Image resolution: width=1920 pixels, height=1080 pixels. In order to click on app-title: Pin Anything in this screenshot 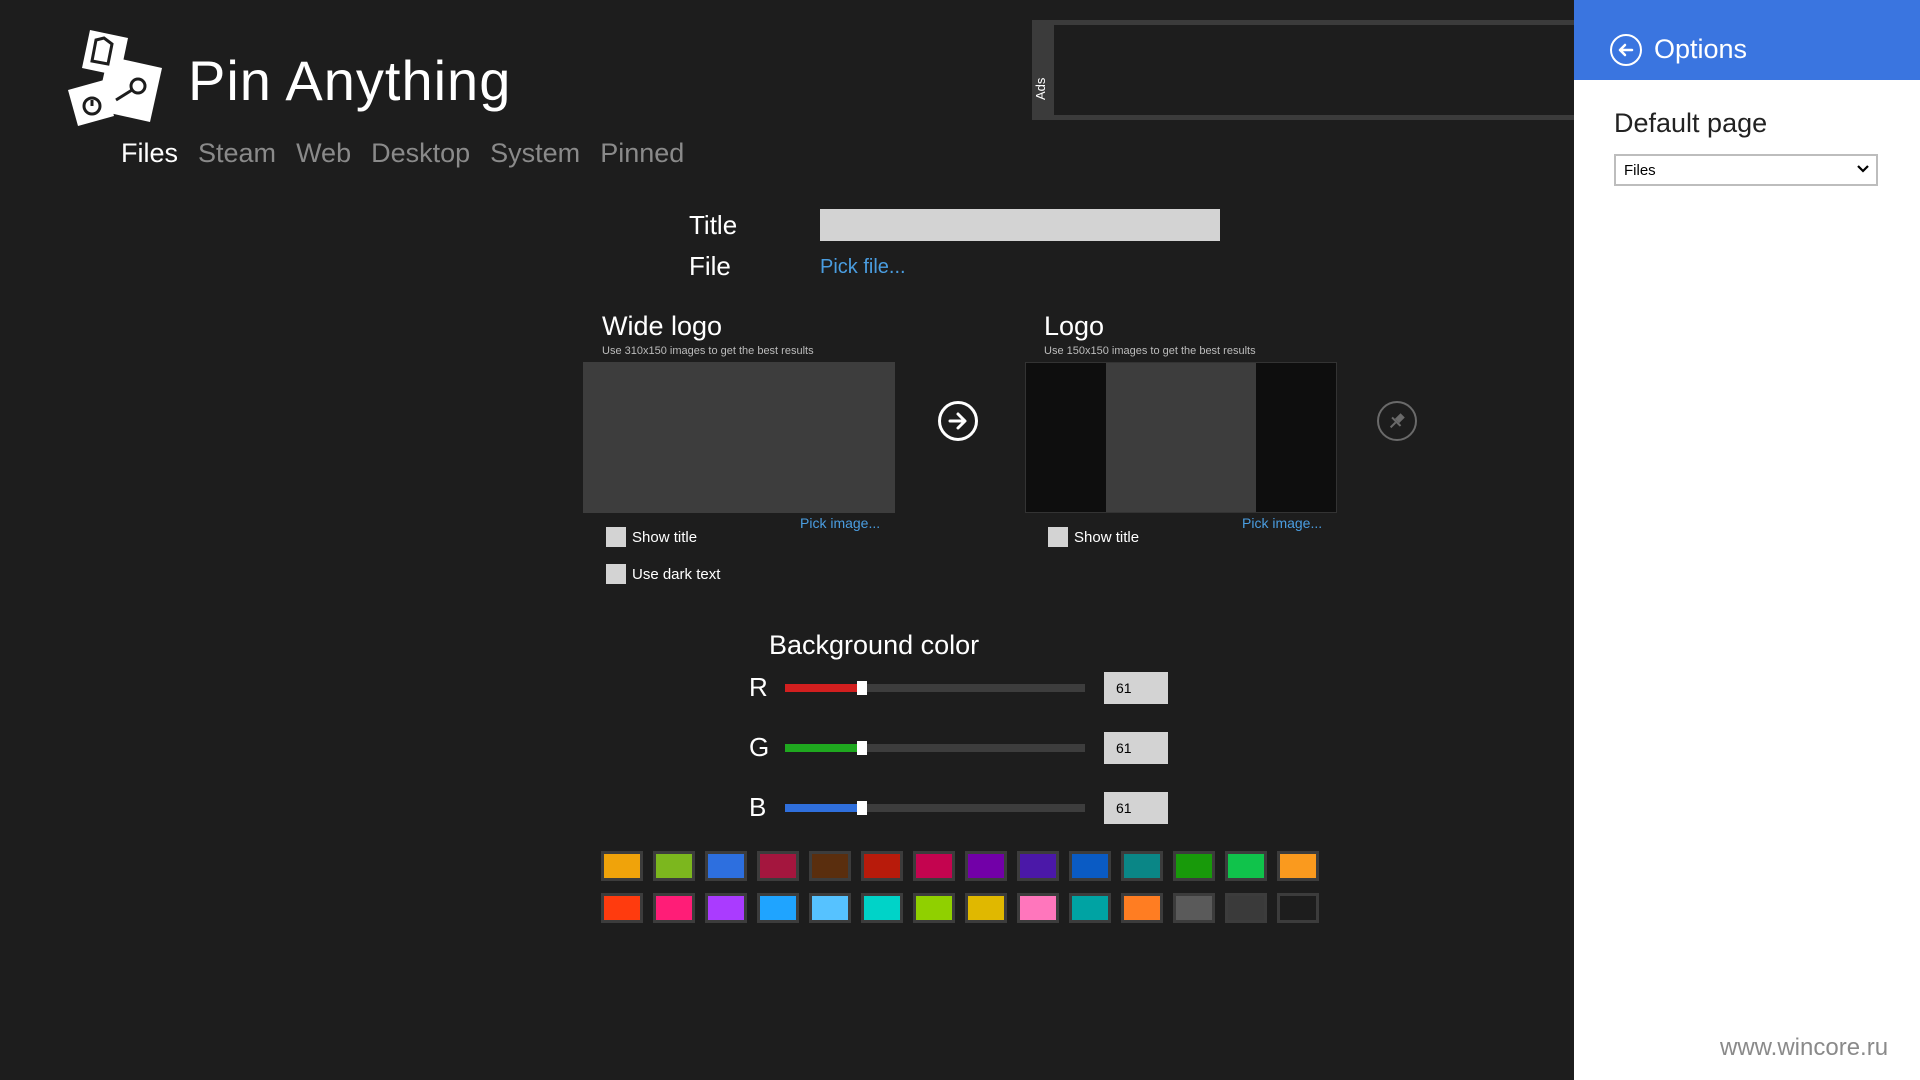, I will do `click(350, 80)`.